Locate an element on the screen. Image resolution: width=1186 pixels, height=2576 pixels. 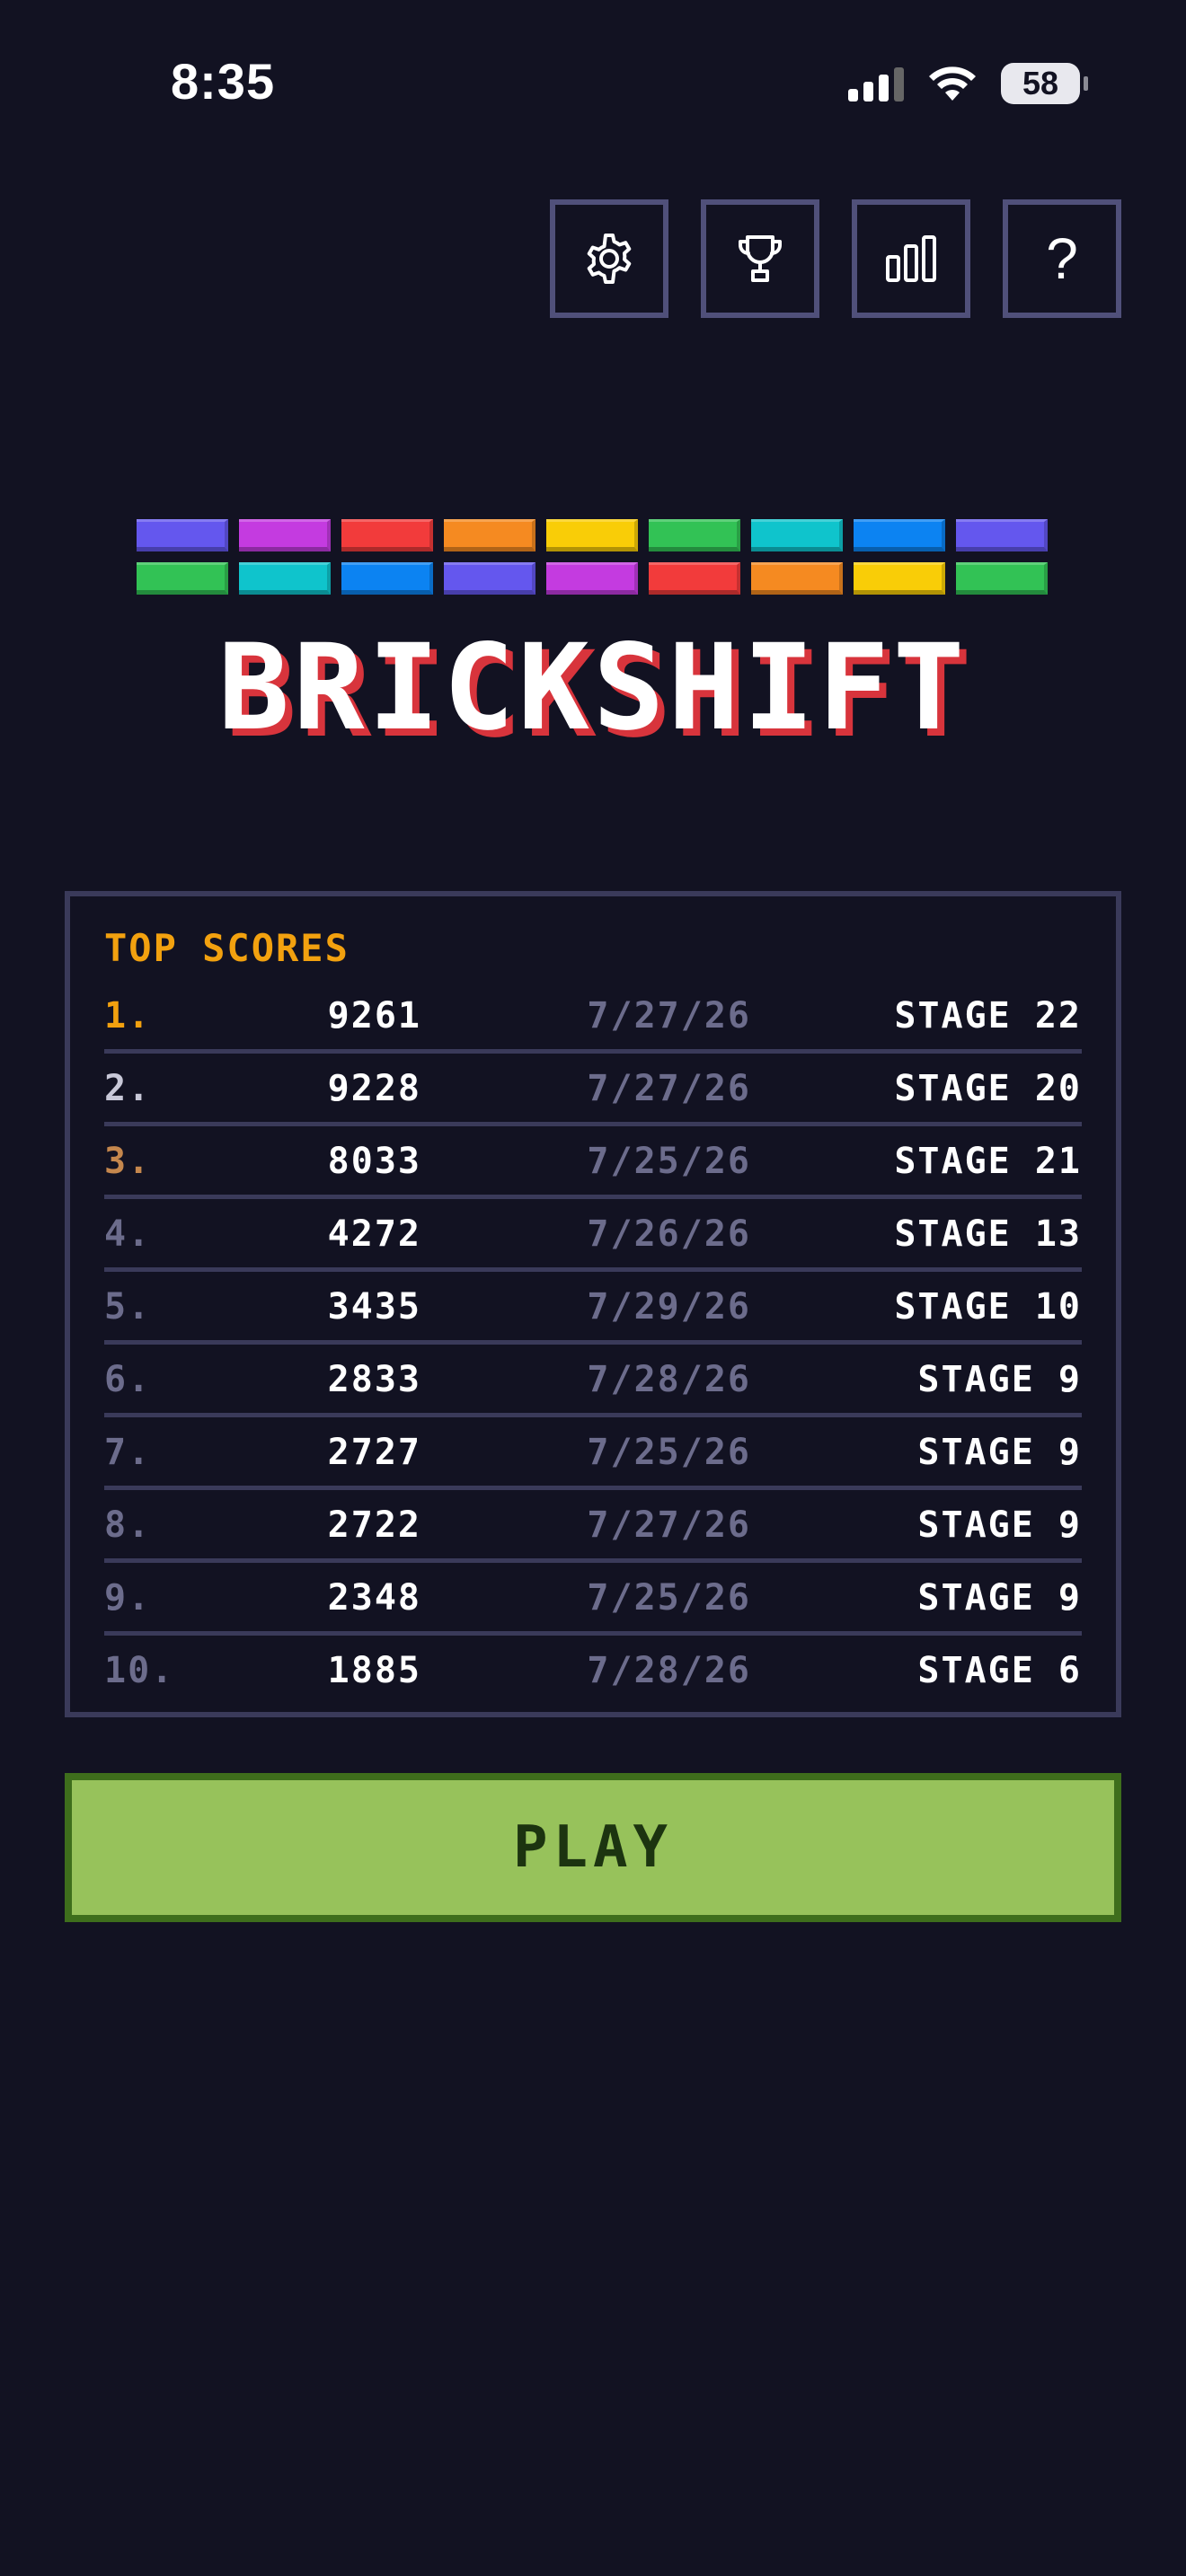
game-title: BRICKSHIFT is located at coordinates (593, 688).